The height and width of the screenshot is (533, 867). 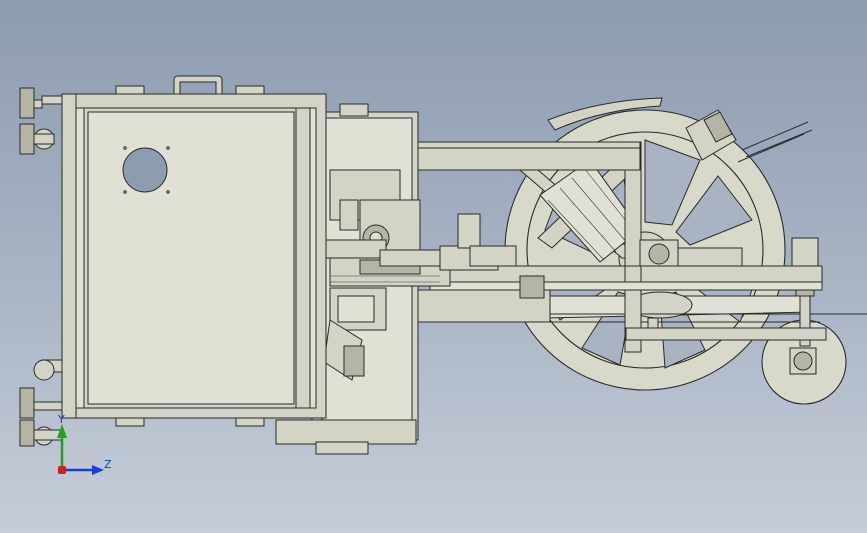 I want to click on caster-bottom, so click(x=41, y=403).